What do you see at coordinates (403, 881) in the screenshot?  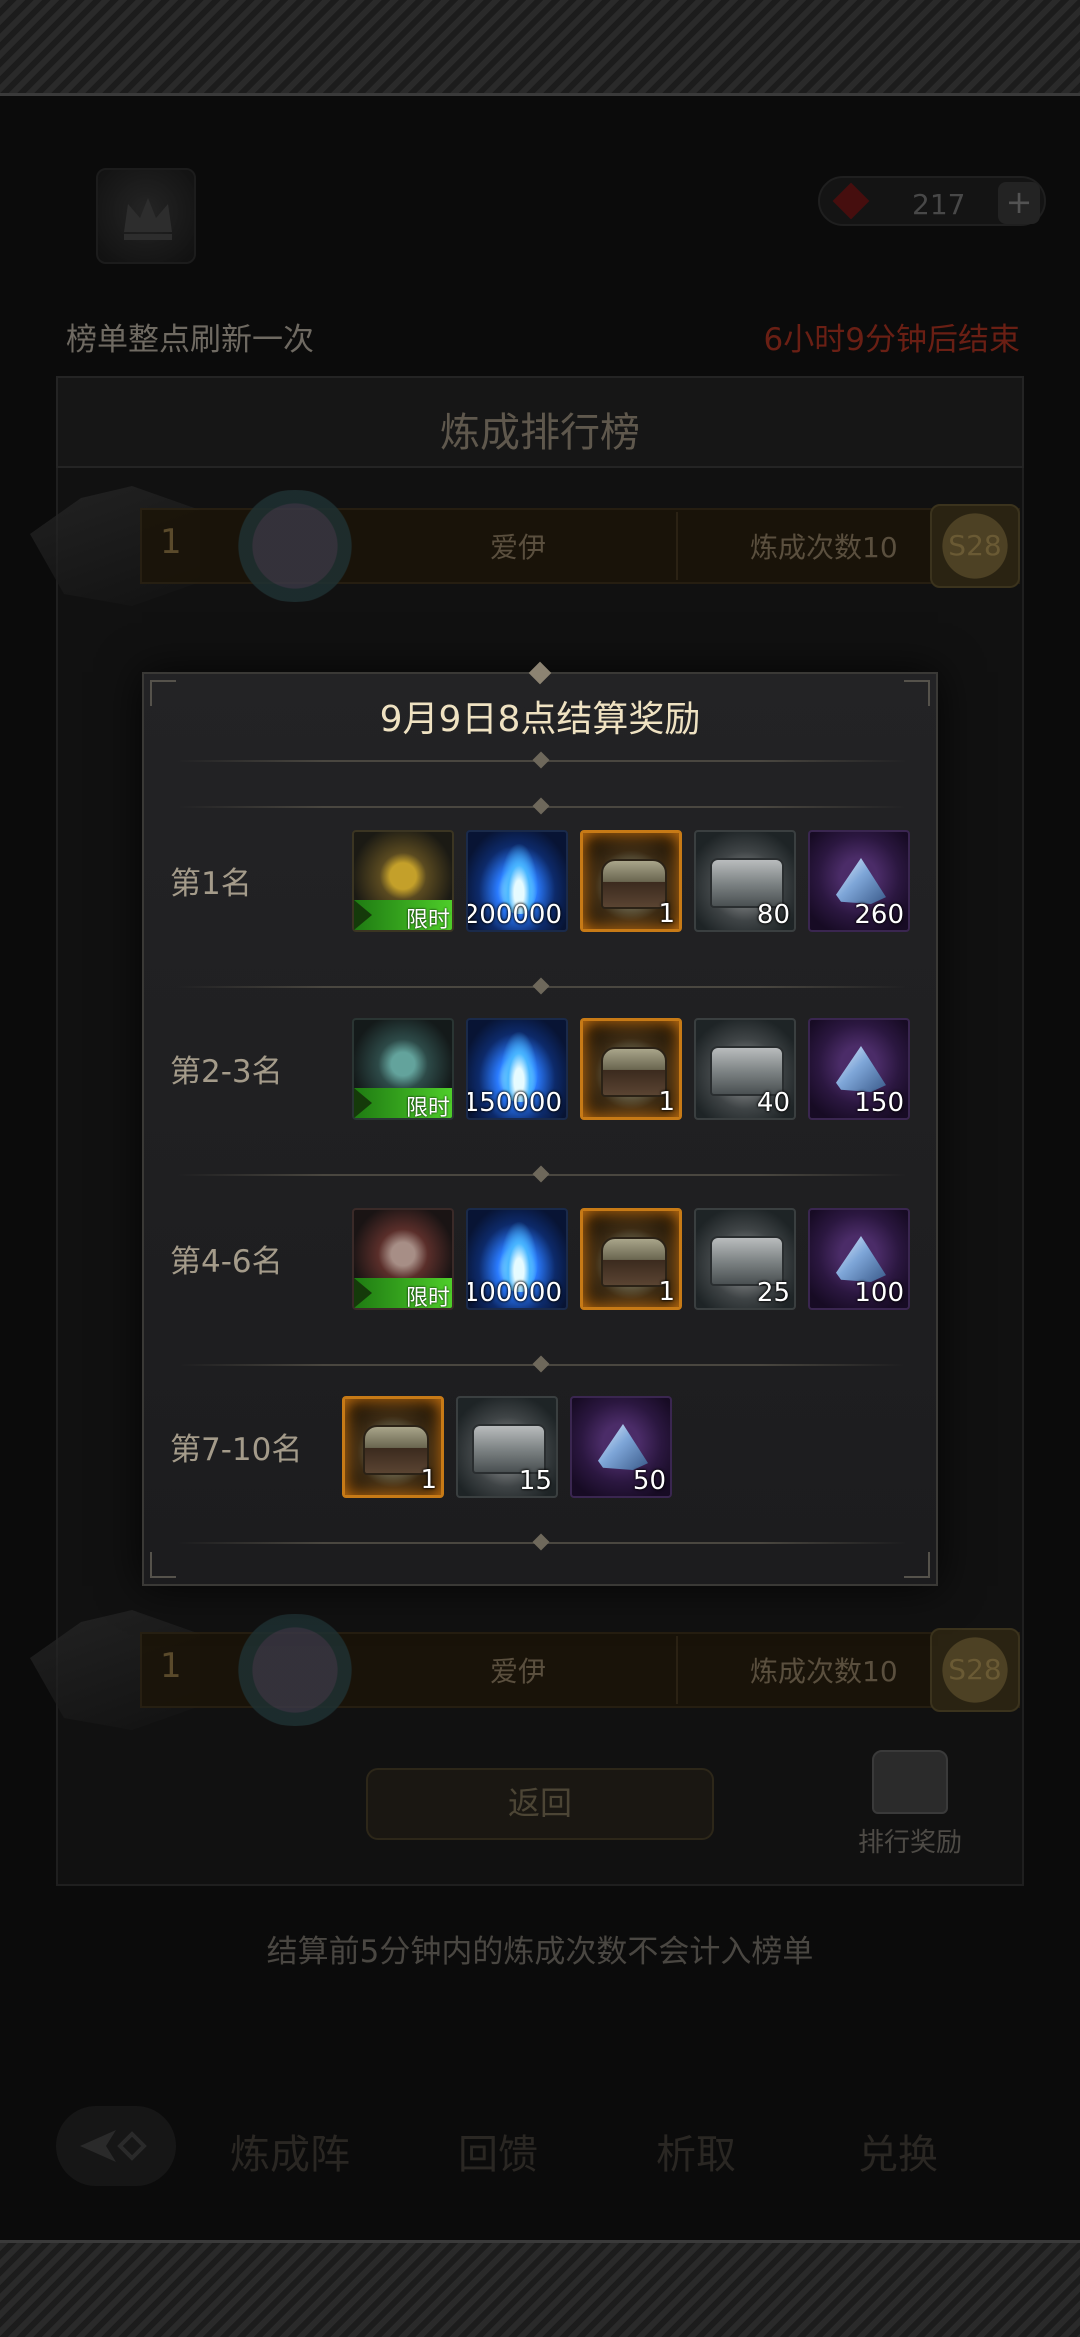 I see `golden-beast-icon: 限时` at bounding box center [403, 881].